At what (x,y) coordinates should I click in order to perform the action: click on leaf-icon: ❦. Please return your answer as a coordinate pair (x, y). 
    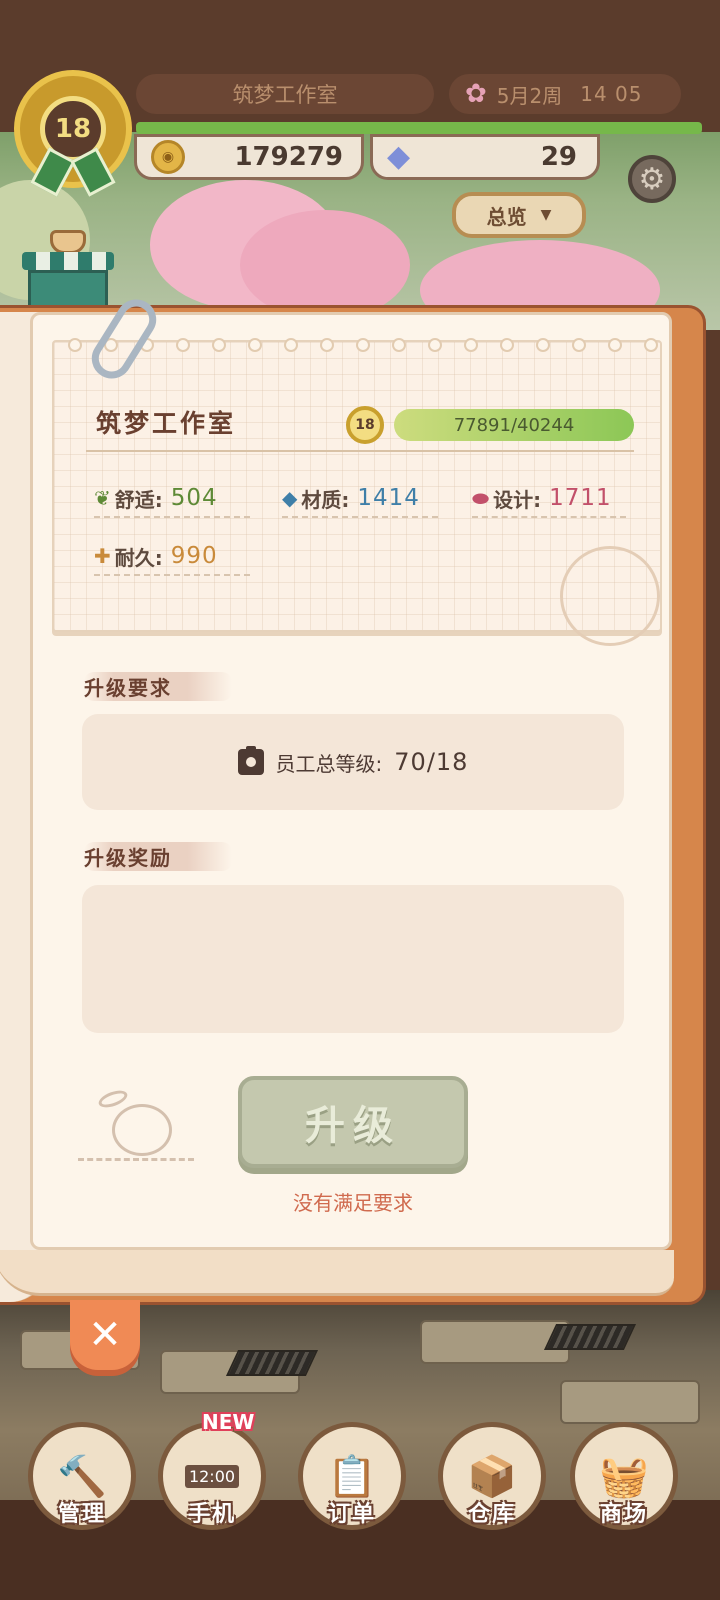
    Looking at the image, I should click on (102, 498).